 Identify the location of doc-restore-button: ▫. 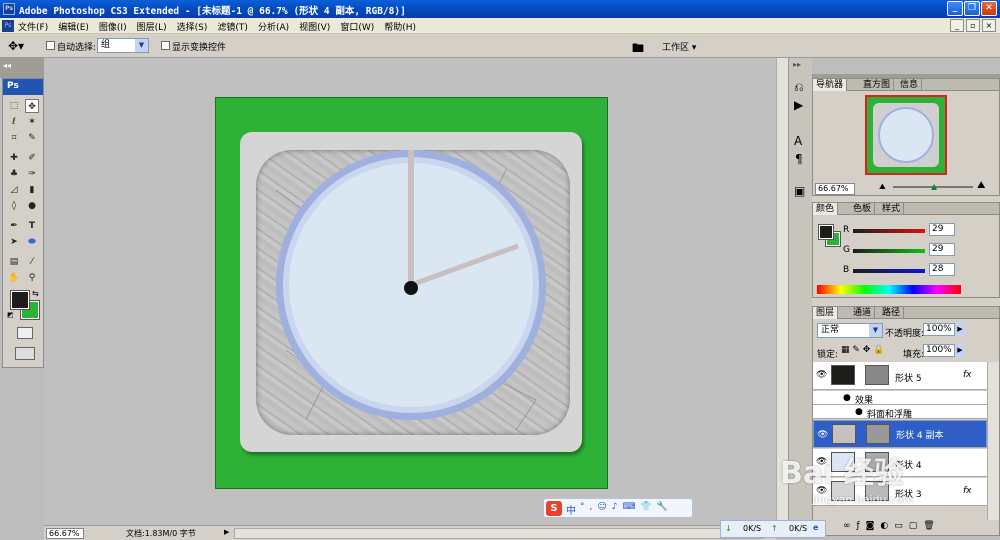
(973, 25).